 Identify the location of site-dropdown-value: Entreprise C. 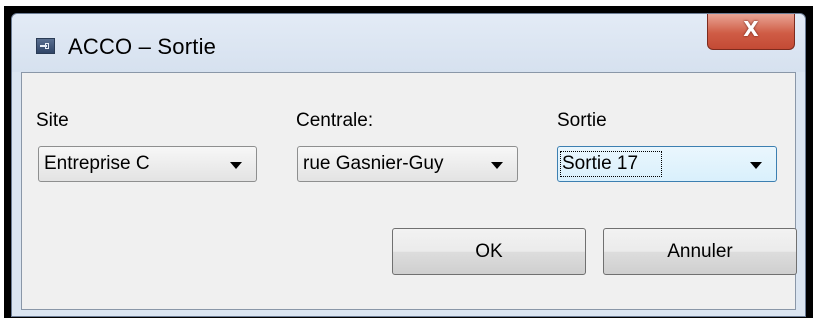
(97, 163).